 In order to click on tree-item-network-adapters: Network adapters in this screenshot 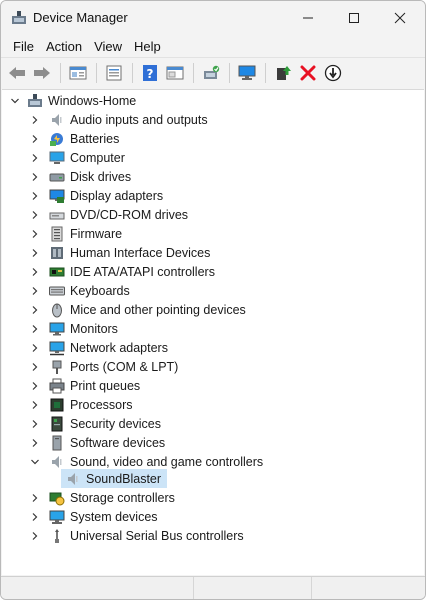, I will do `click(98, 347)`.